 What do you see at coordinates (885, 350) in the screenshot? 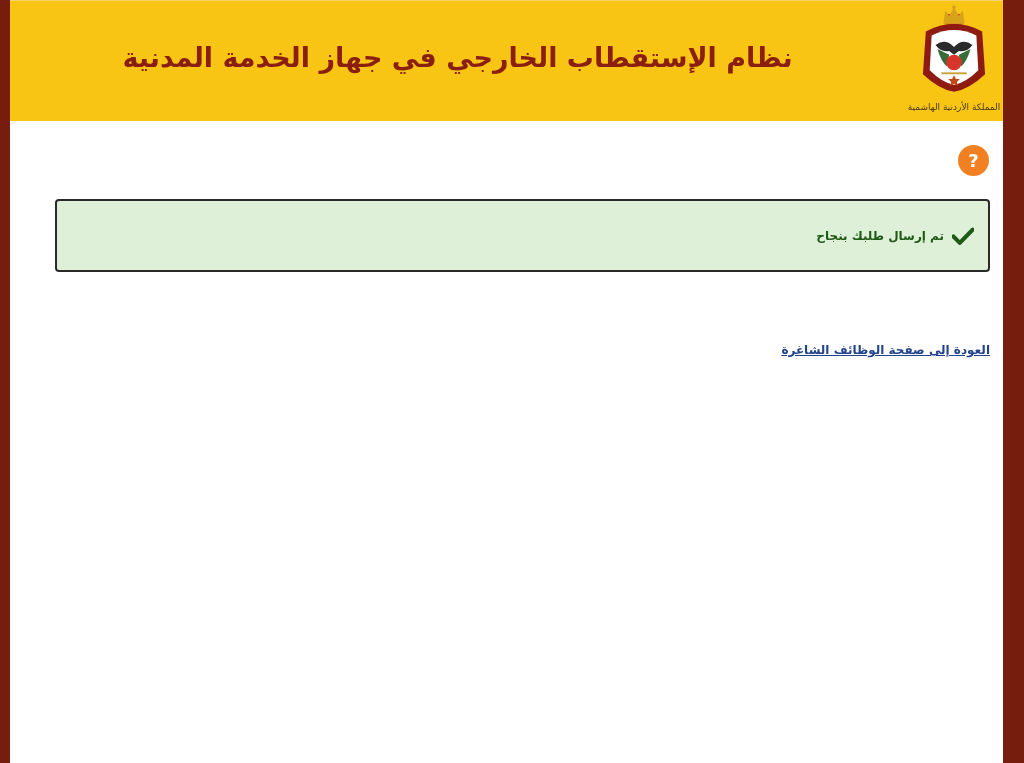
I see `back-link: العودة إلى صفحة الوظائف الشاغرة` at bounding box center [885, 350].